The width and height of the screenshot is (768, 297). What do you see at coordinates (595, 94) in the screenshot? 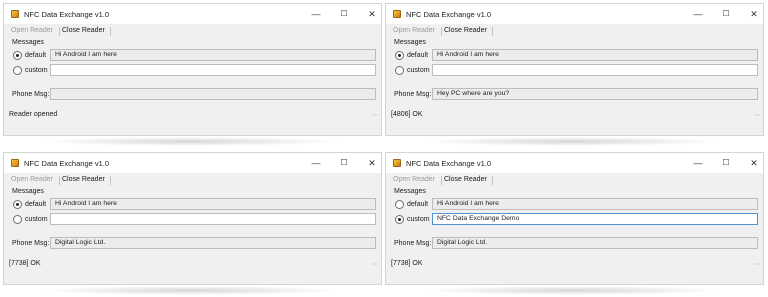
I see `phone-msg-field: Hey PC where are you?` at bounding box center [595, 94].